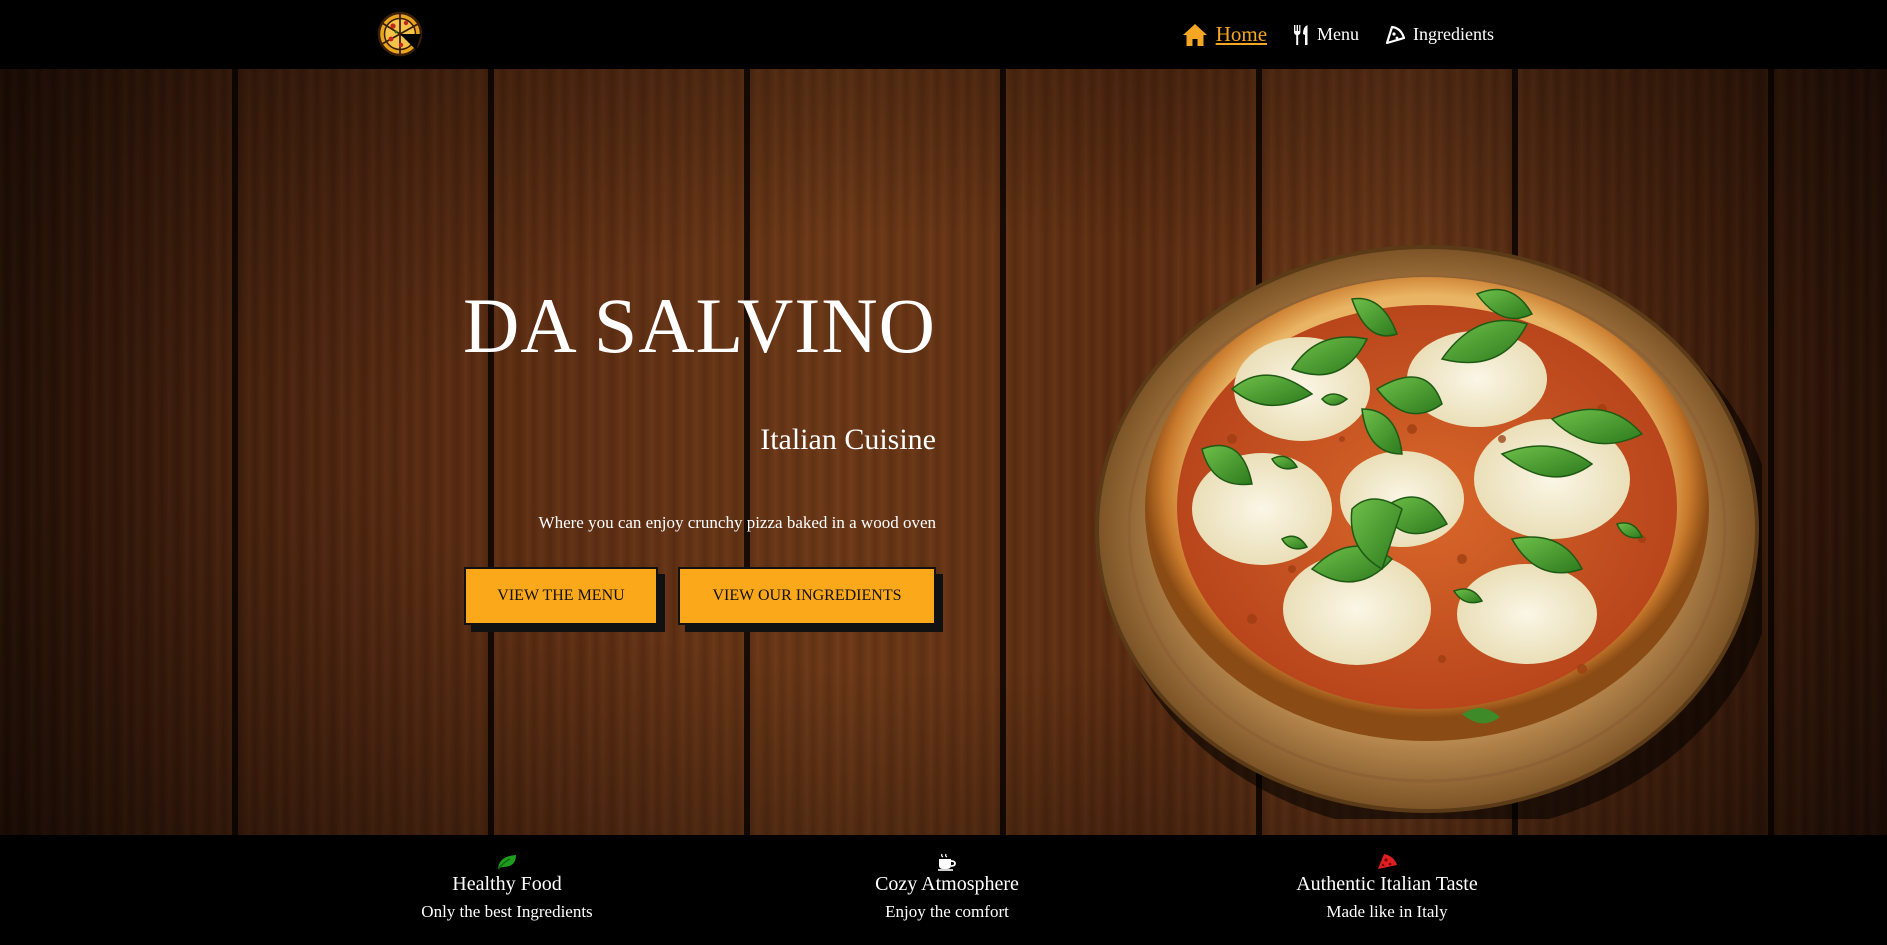 The width and height of the screenshot is (1887, 945). Describe the element at coordinates (848, 439) in the screenshot. I see `hero-subtitle: Italian Cuisine` at that location.